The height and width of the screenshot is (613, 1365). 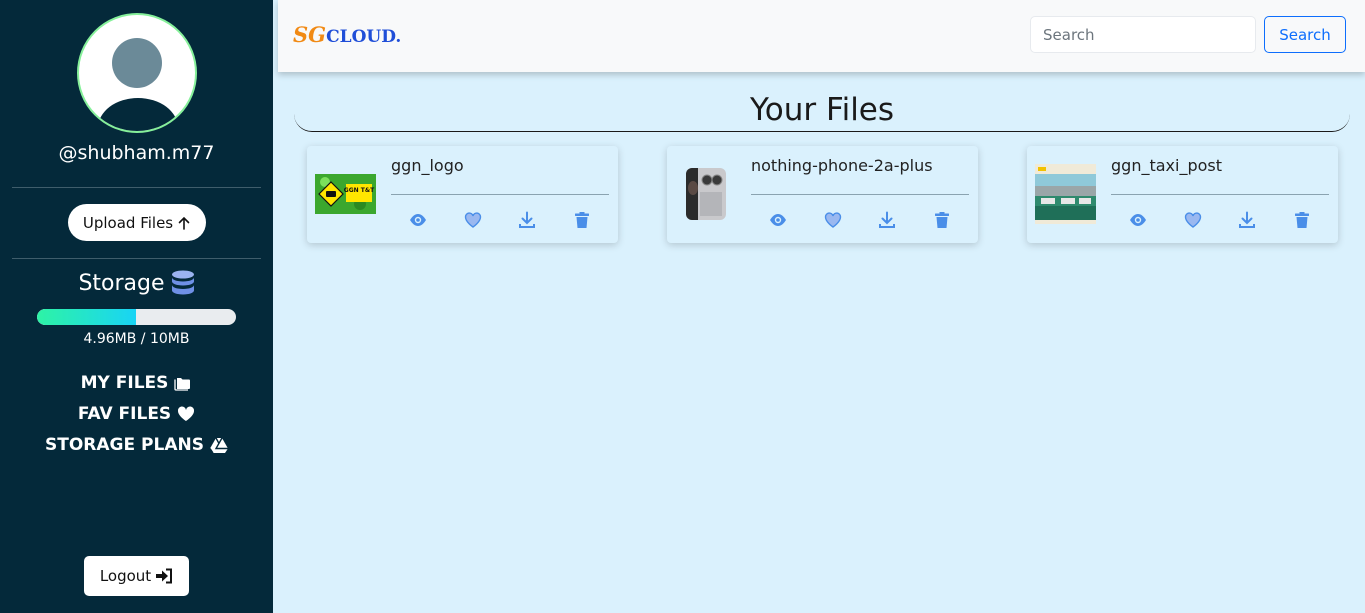 What do you see at coordinates (822, 112) in the screenshot?
I see `page-title: Your Files` at bounding box center [822, 112].